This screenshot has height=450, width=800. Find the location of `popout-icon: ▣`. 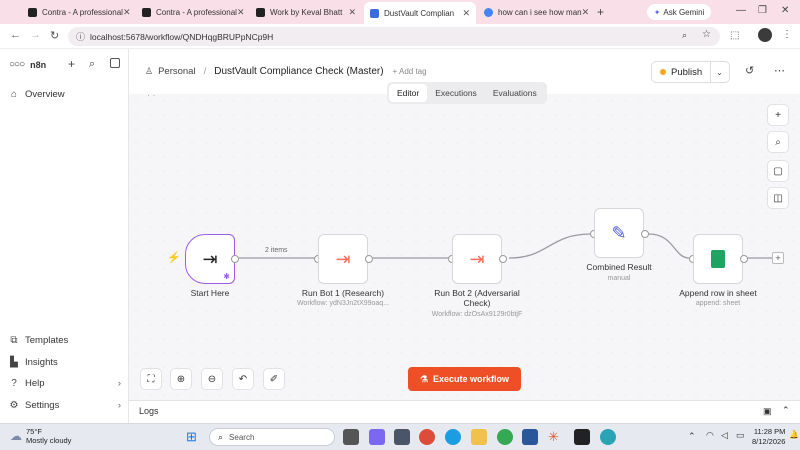

popout-icon: ▣ is located at coordinates (767, 411).